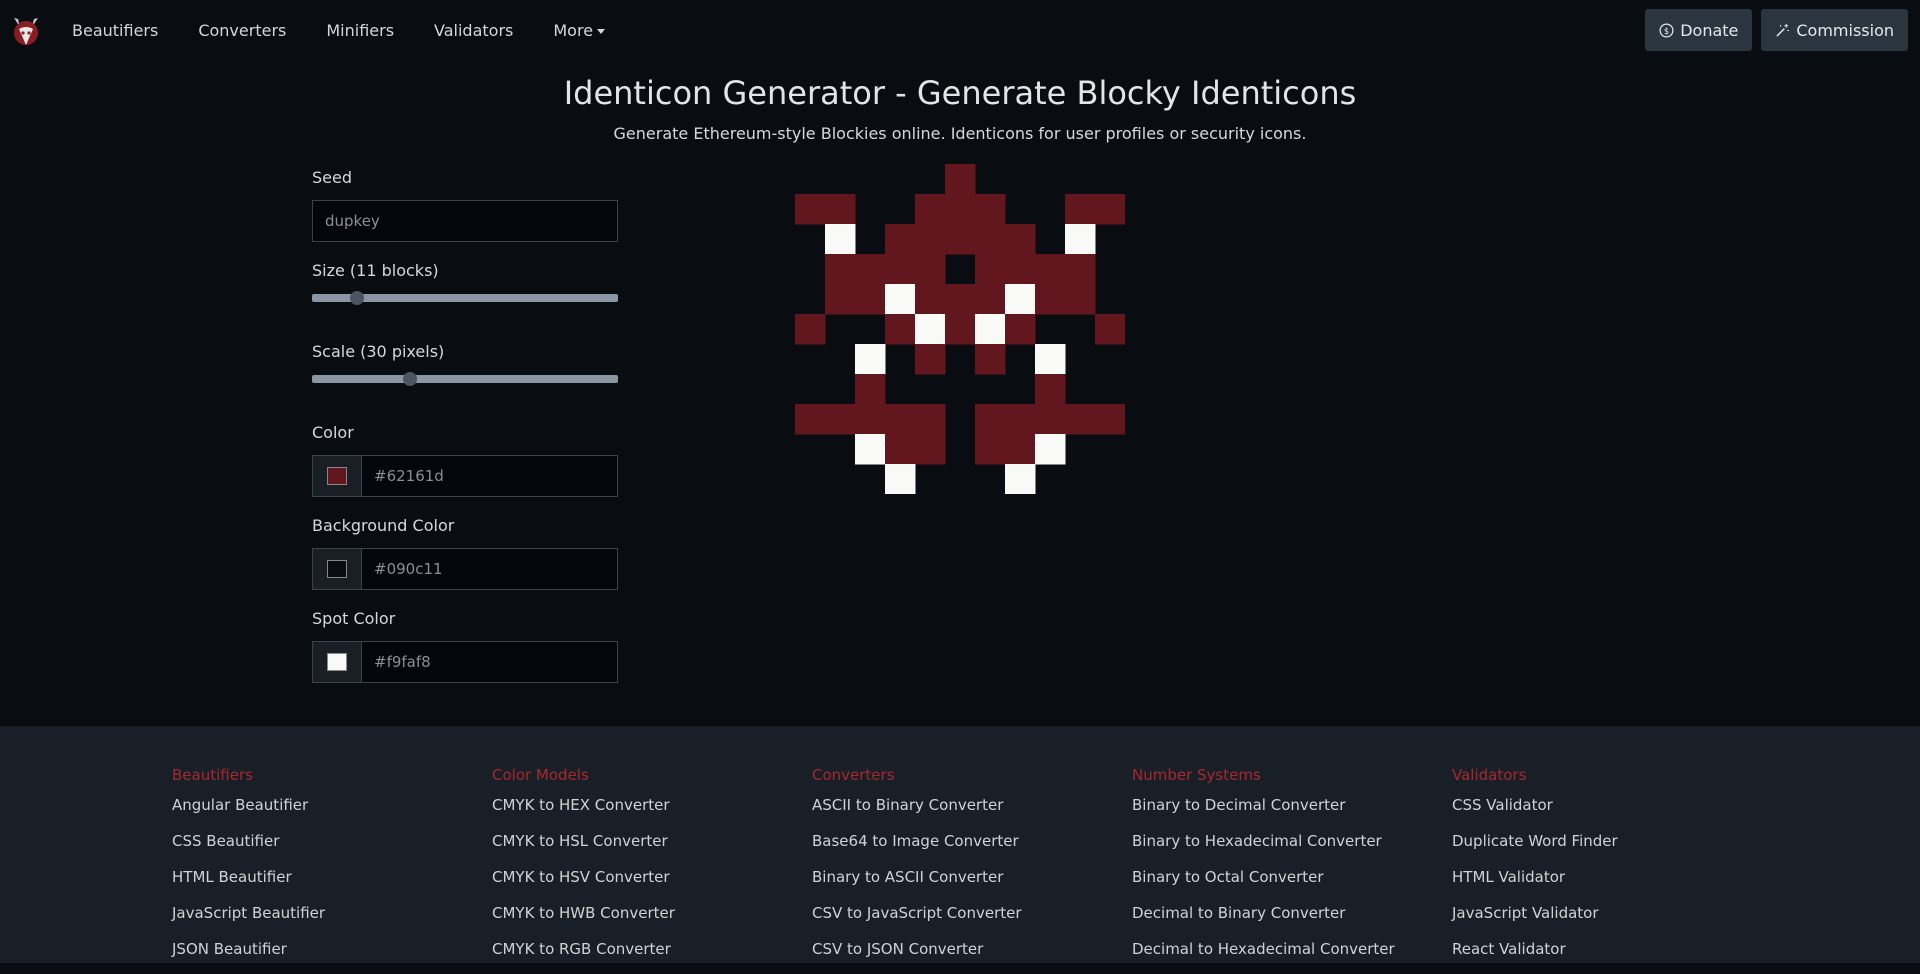 Image resolution: width=1920 pixels, height=974 pixels. I want to click on footer-heading: Beautifiers, so click(212, 775).